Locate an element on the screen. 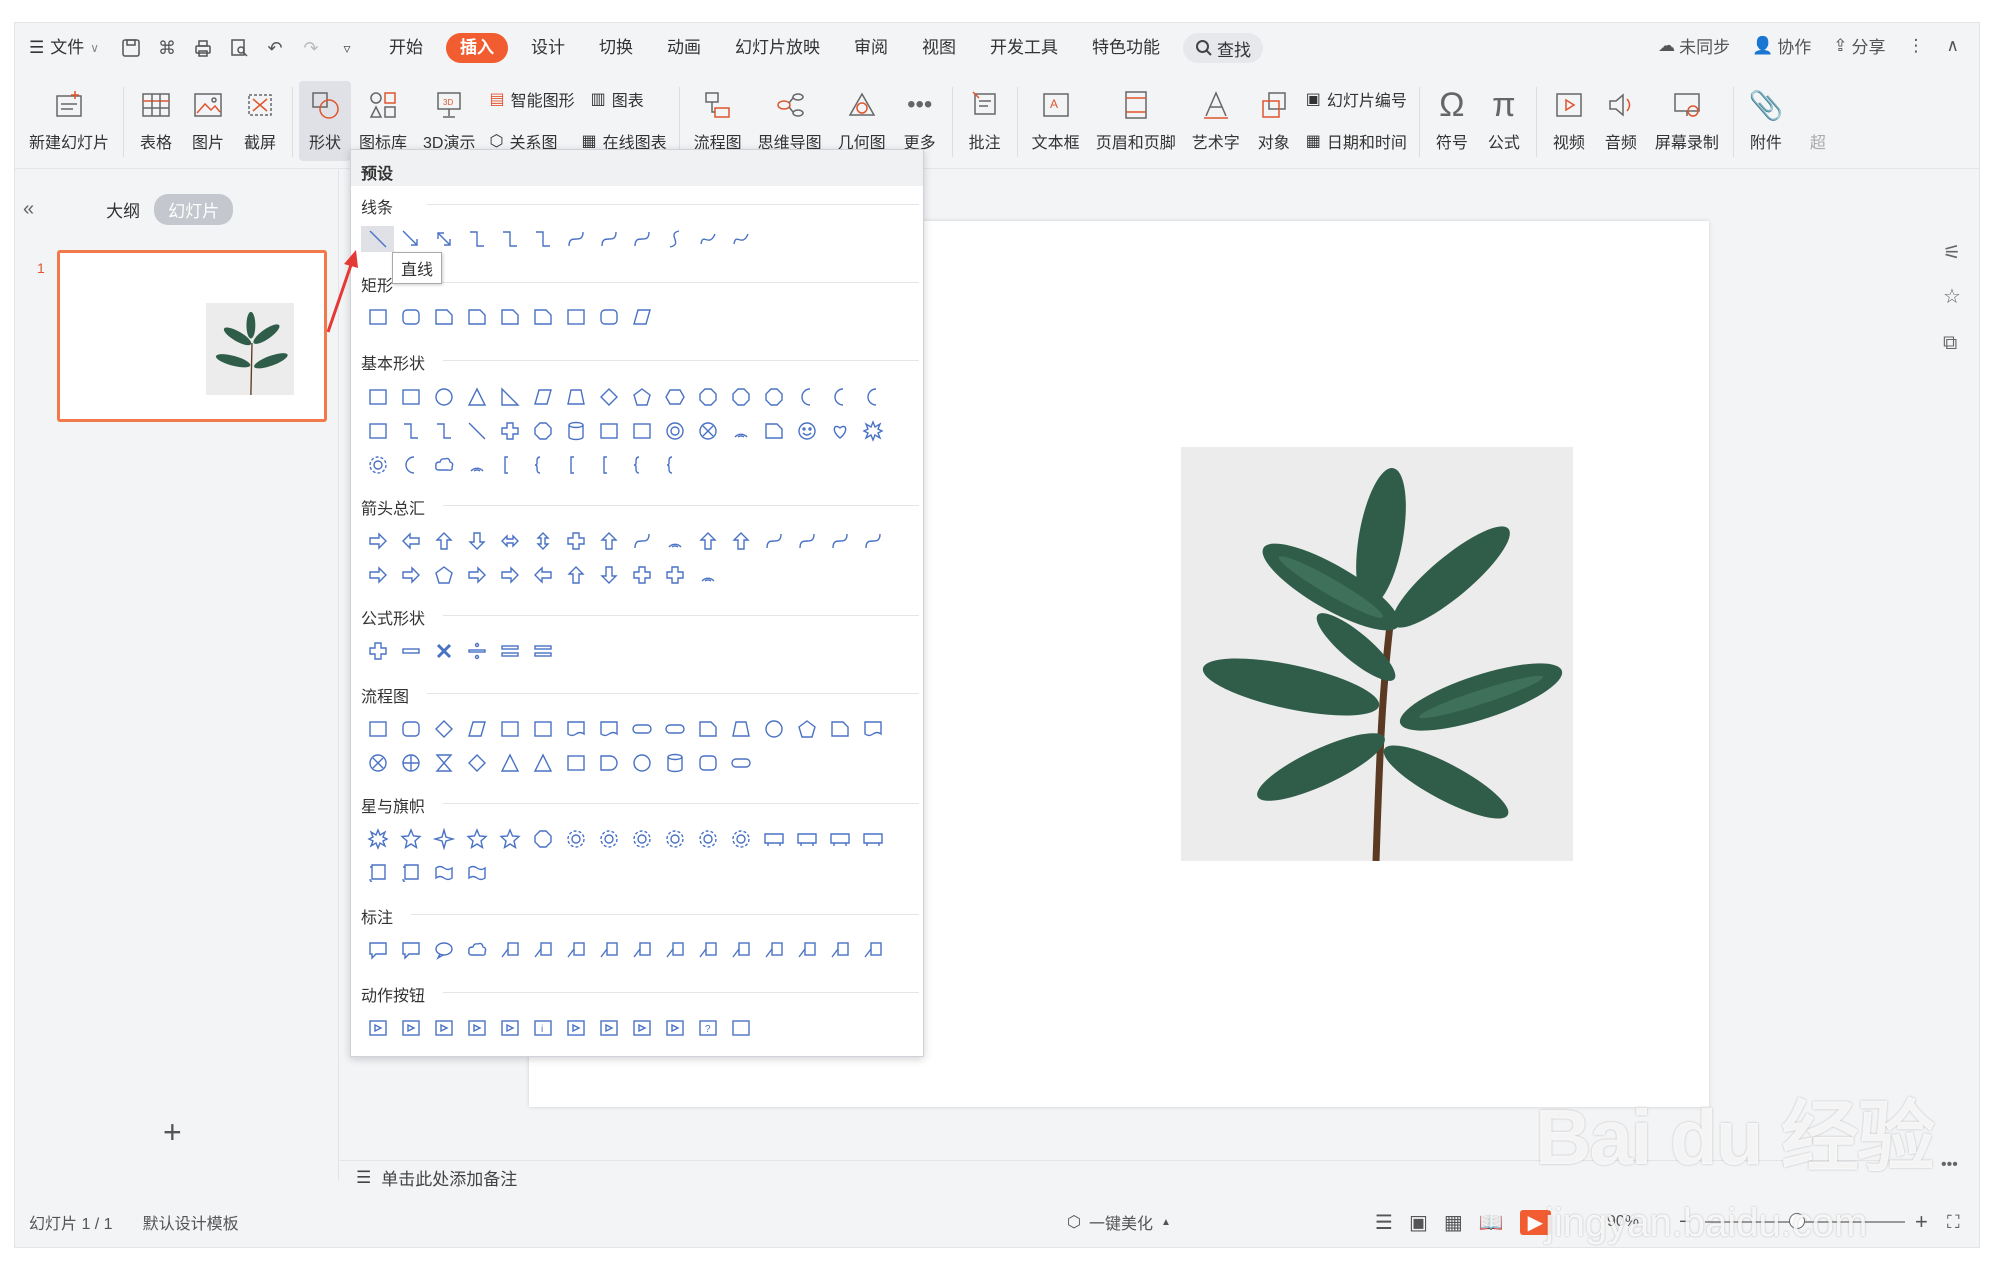  arrow-shape-26-icon is located at coordinates (674, 575).